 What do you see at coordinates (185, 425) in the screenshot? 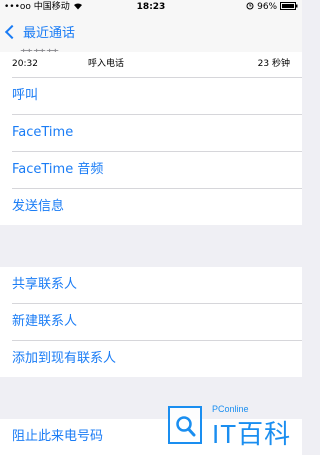
I see `watermark-search-icon` at bounding box center [185, 425].